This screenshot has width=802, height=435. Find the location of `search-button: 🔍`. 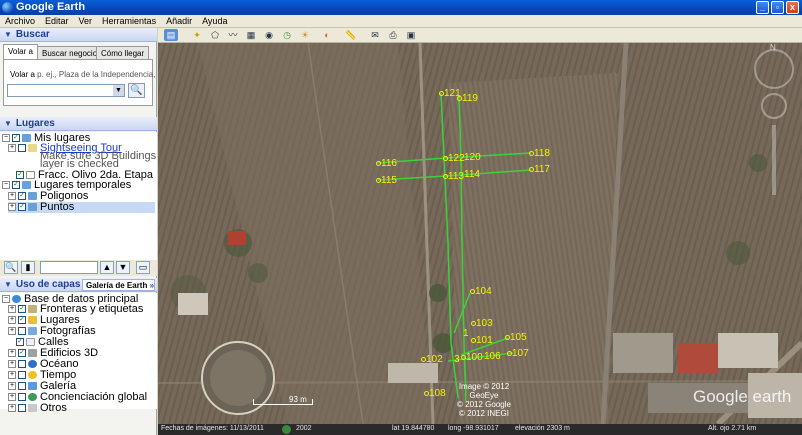

search-button: 🔍 is located at coordinates (136, 90).